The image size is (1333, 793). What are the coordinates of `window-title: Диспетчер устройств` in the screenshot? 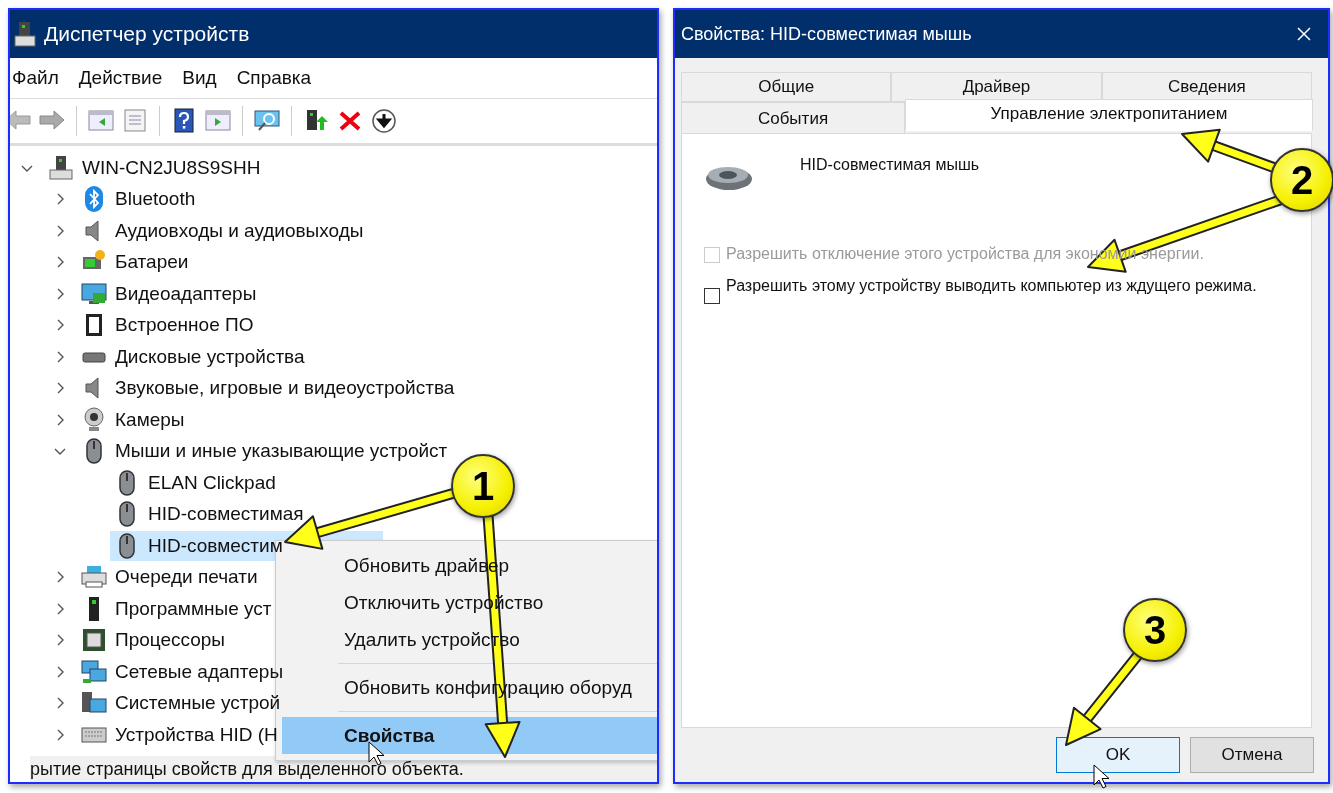 It's located at (147, 34).